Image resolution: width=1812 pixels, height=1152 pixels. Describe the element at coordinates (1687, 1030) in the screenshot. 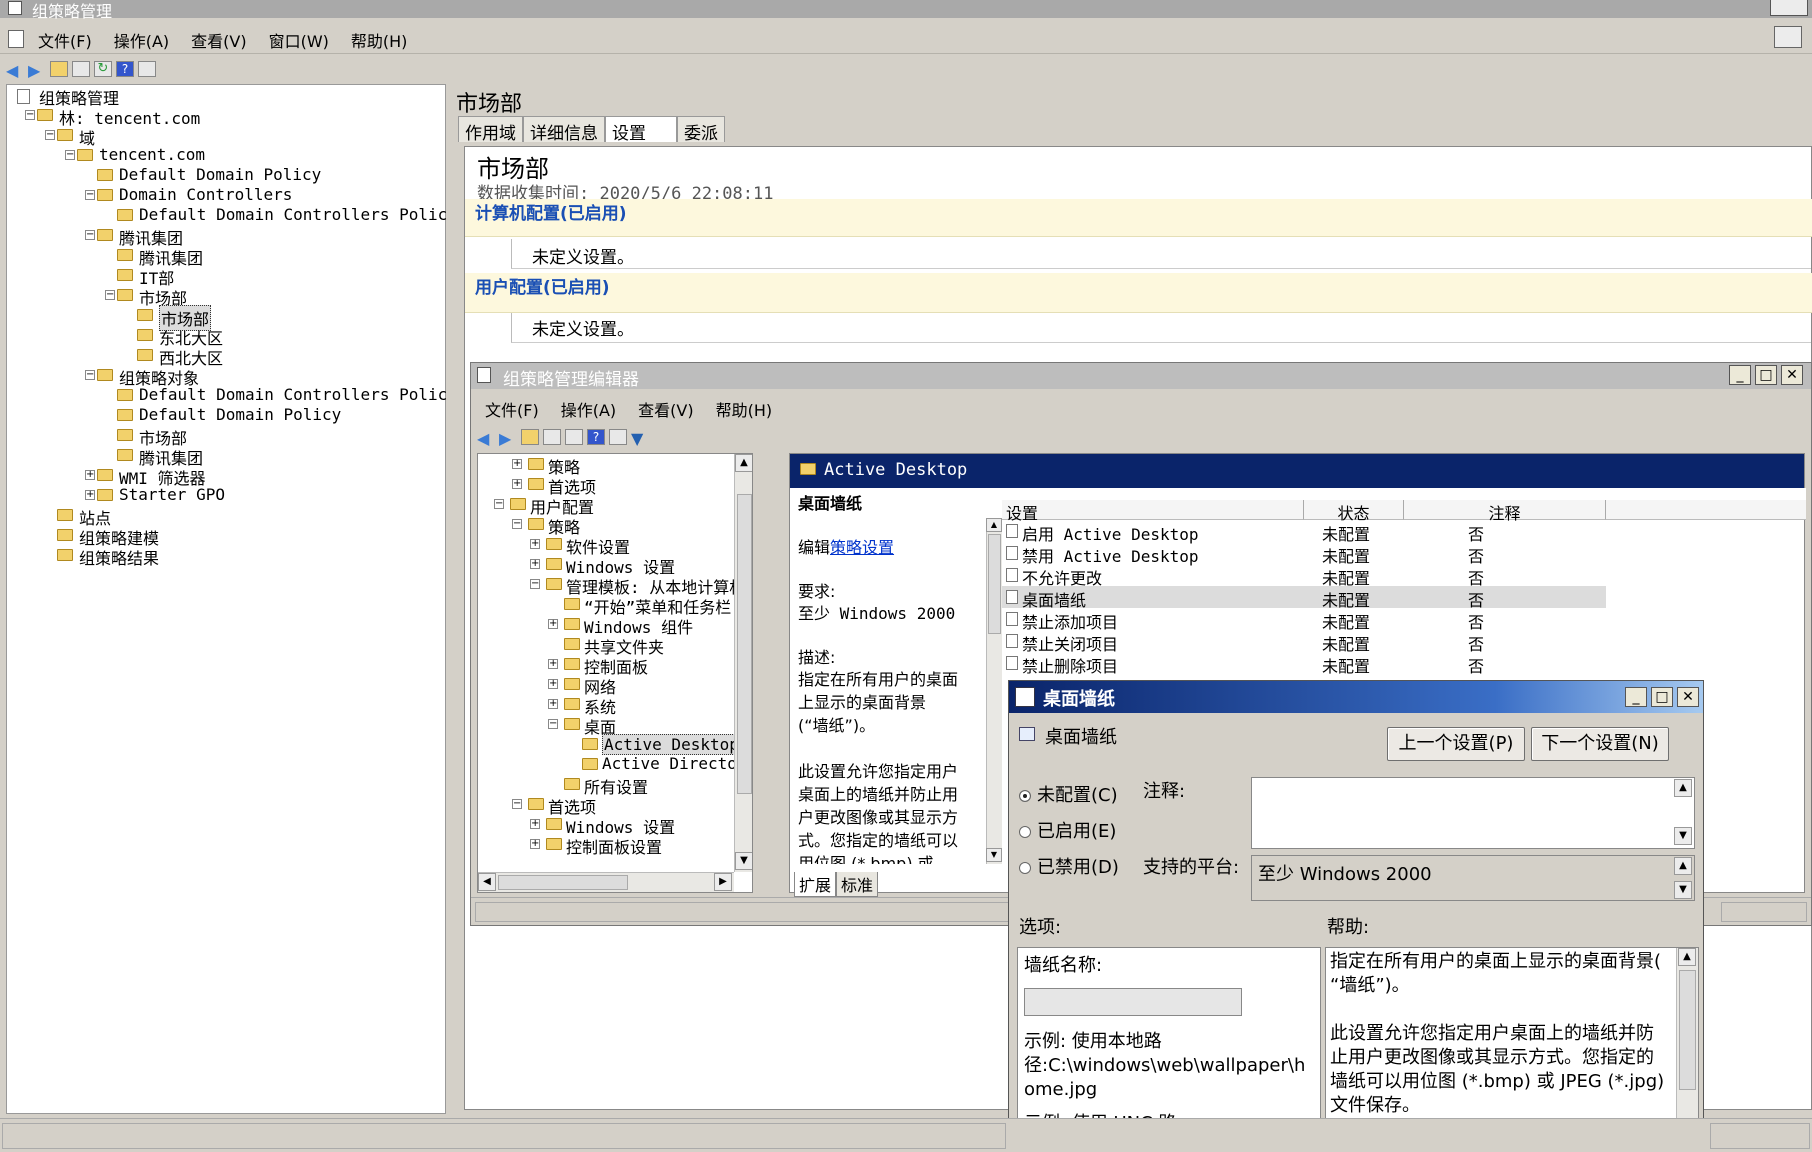

I see `help-scroll-thumb` at that location.